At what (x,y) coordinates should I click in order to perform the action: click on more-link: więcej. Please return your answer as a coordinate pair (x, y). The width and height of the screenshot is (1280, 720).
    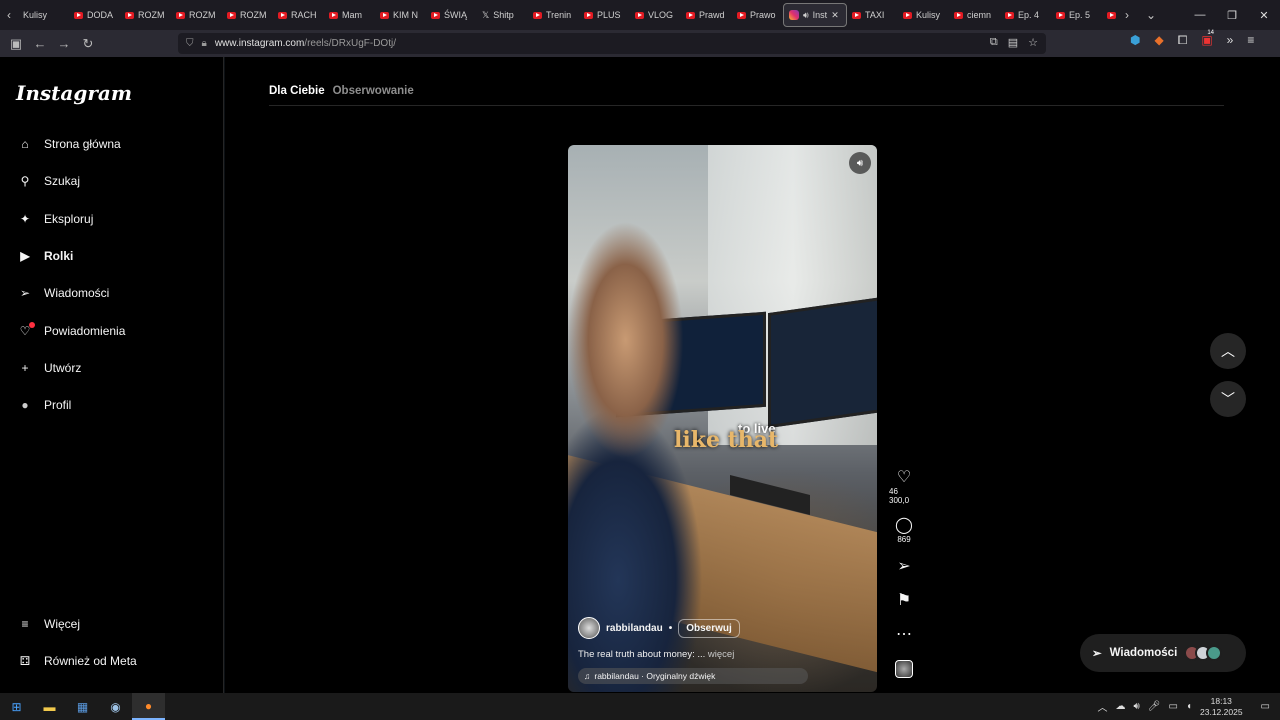
    Looking at the image, I should click on (721, 654).